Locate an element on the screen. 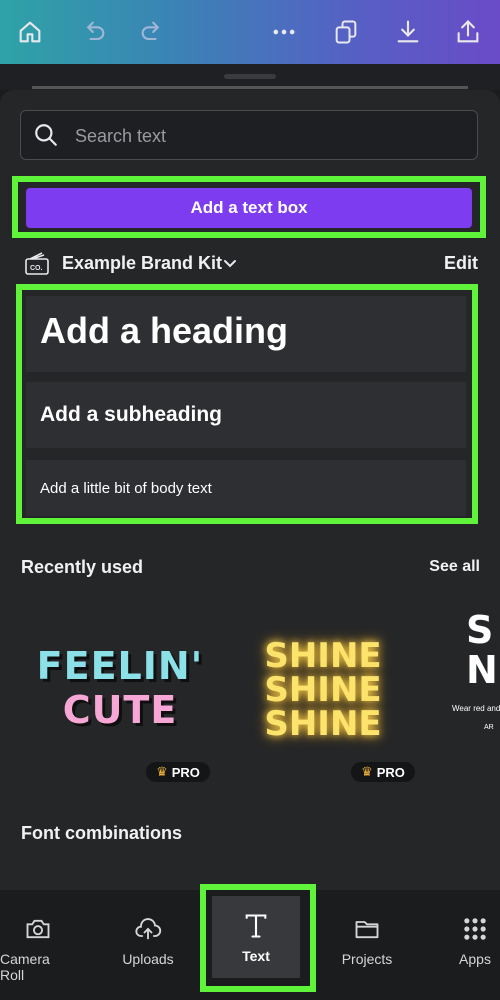 The image size is (500, 1000). brand-kit-name: Example Brand Kit is located at coordinates (142, 263).